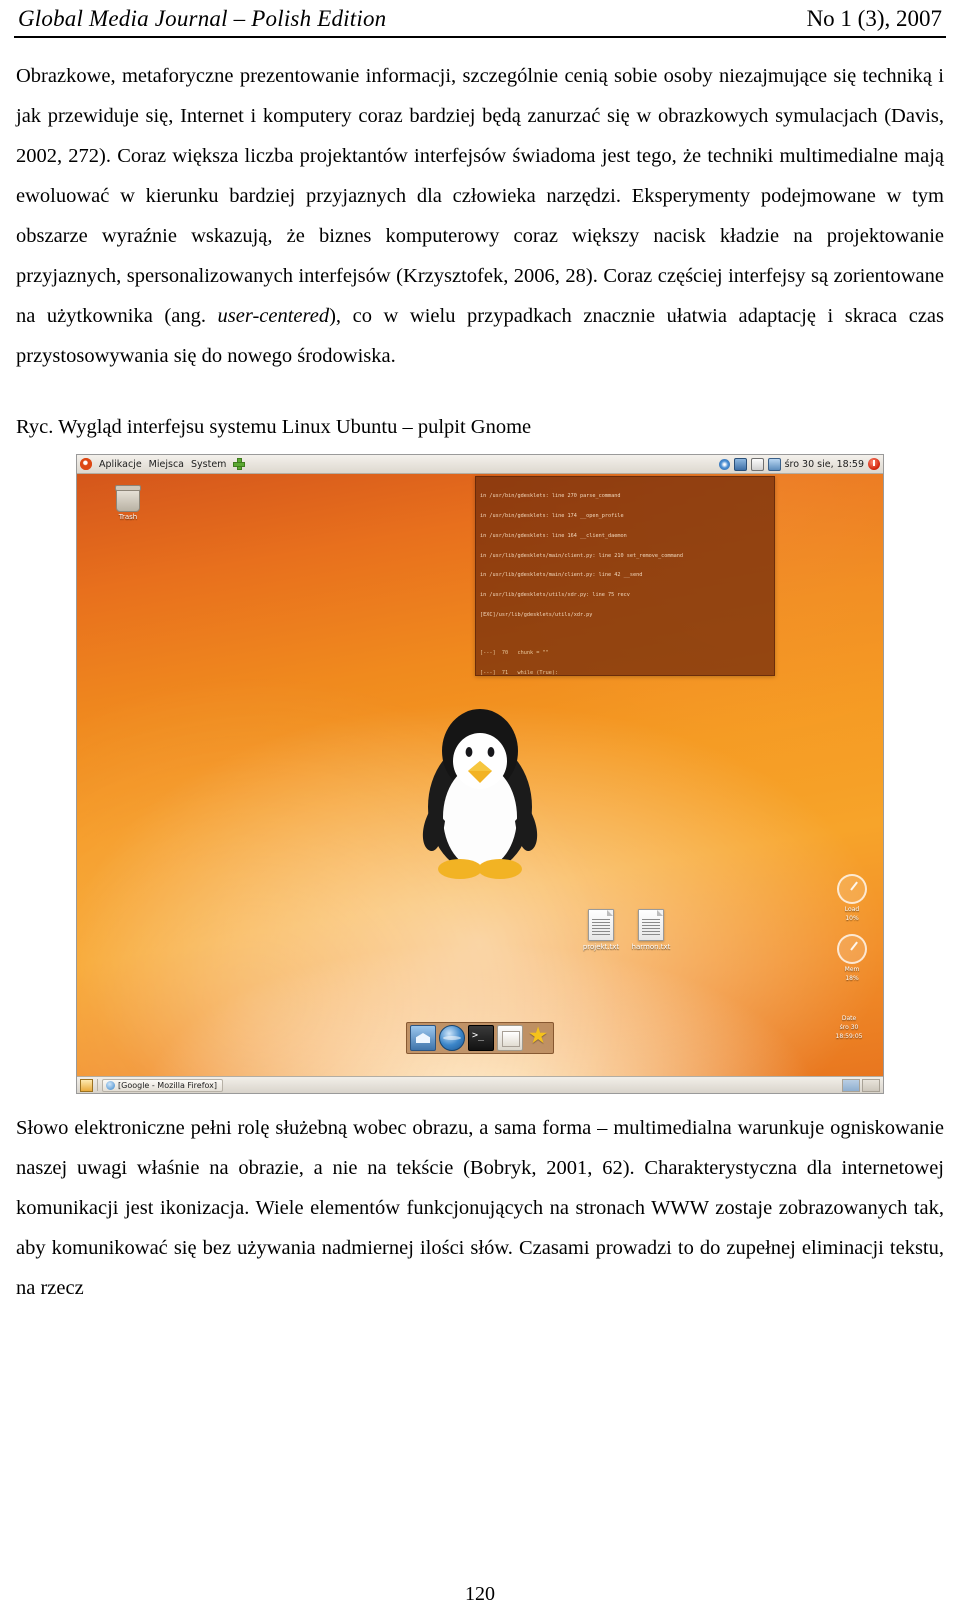  Describe the element at coordinates (452, 1038) in the screenshot. I see `web-browser-icon` at that location.